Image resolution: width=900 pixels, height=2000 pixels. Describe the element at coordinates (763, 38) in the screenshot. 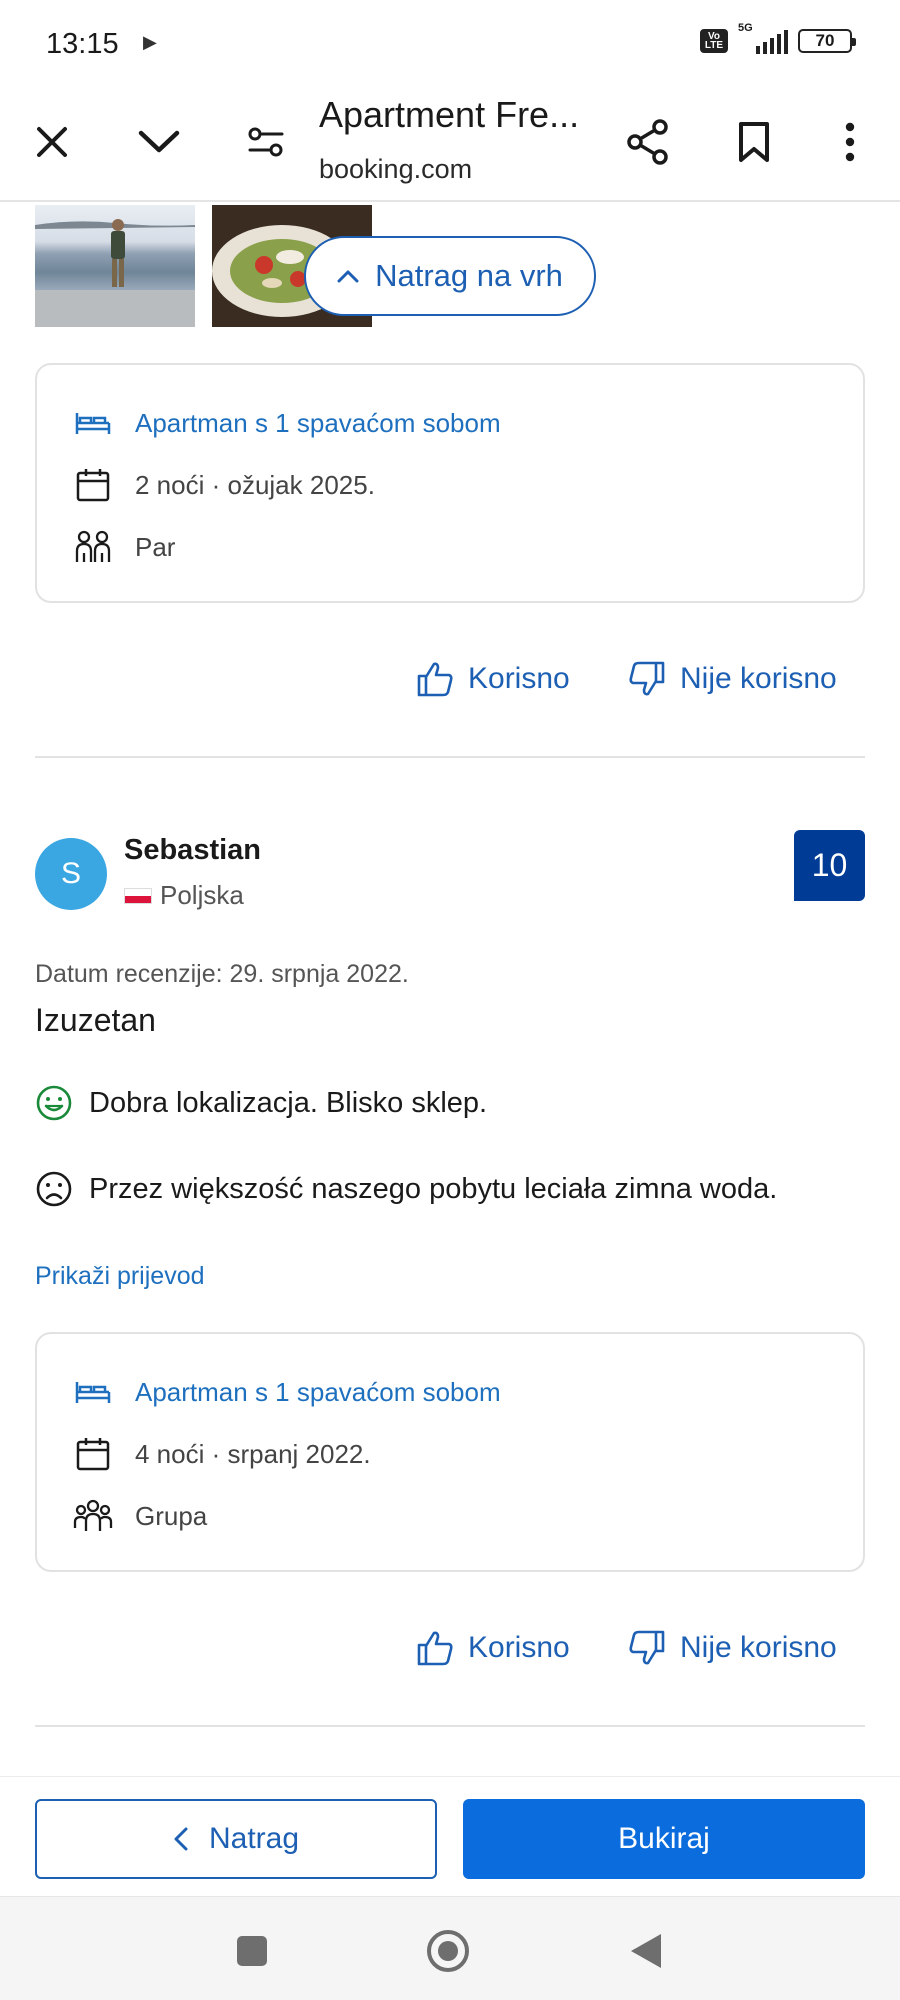

I see `signal-icon: 5G` at that location.